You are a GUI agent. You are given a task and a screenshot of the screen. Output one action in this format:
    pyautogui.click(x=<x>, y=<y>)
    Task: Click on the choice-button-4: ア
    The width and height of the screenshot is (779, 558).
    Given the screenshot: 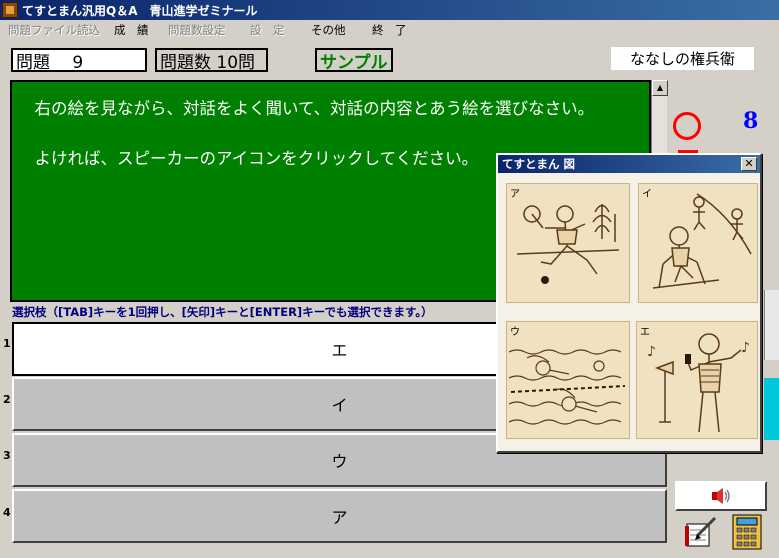 What is the action you would take?
    pyautogui.click(x=339, y=516)
    